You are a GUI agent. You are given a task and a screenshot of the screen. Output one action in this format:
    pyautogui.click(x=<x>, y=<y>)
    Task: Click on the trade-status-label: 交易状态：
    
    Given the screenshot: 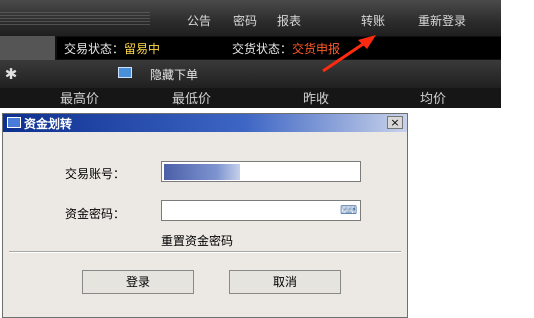 What is the action you would take?
    pyautogui.click(x=94, y=49)
    